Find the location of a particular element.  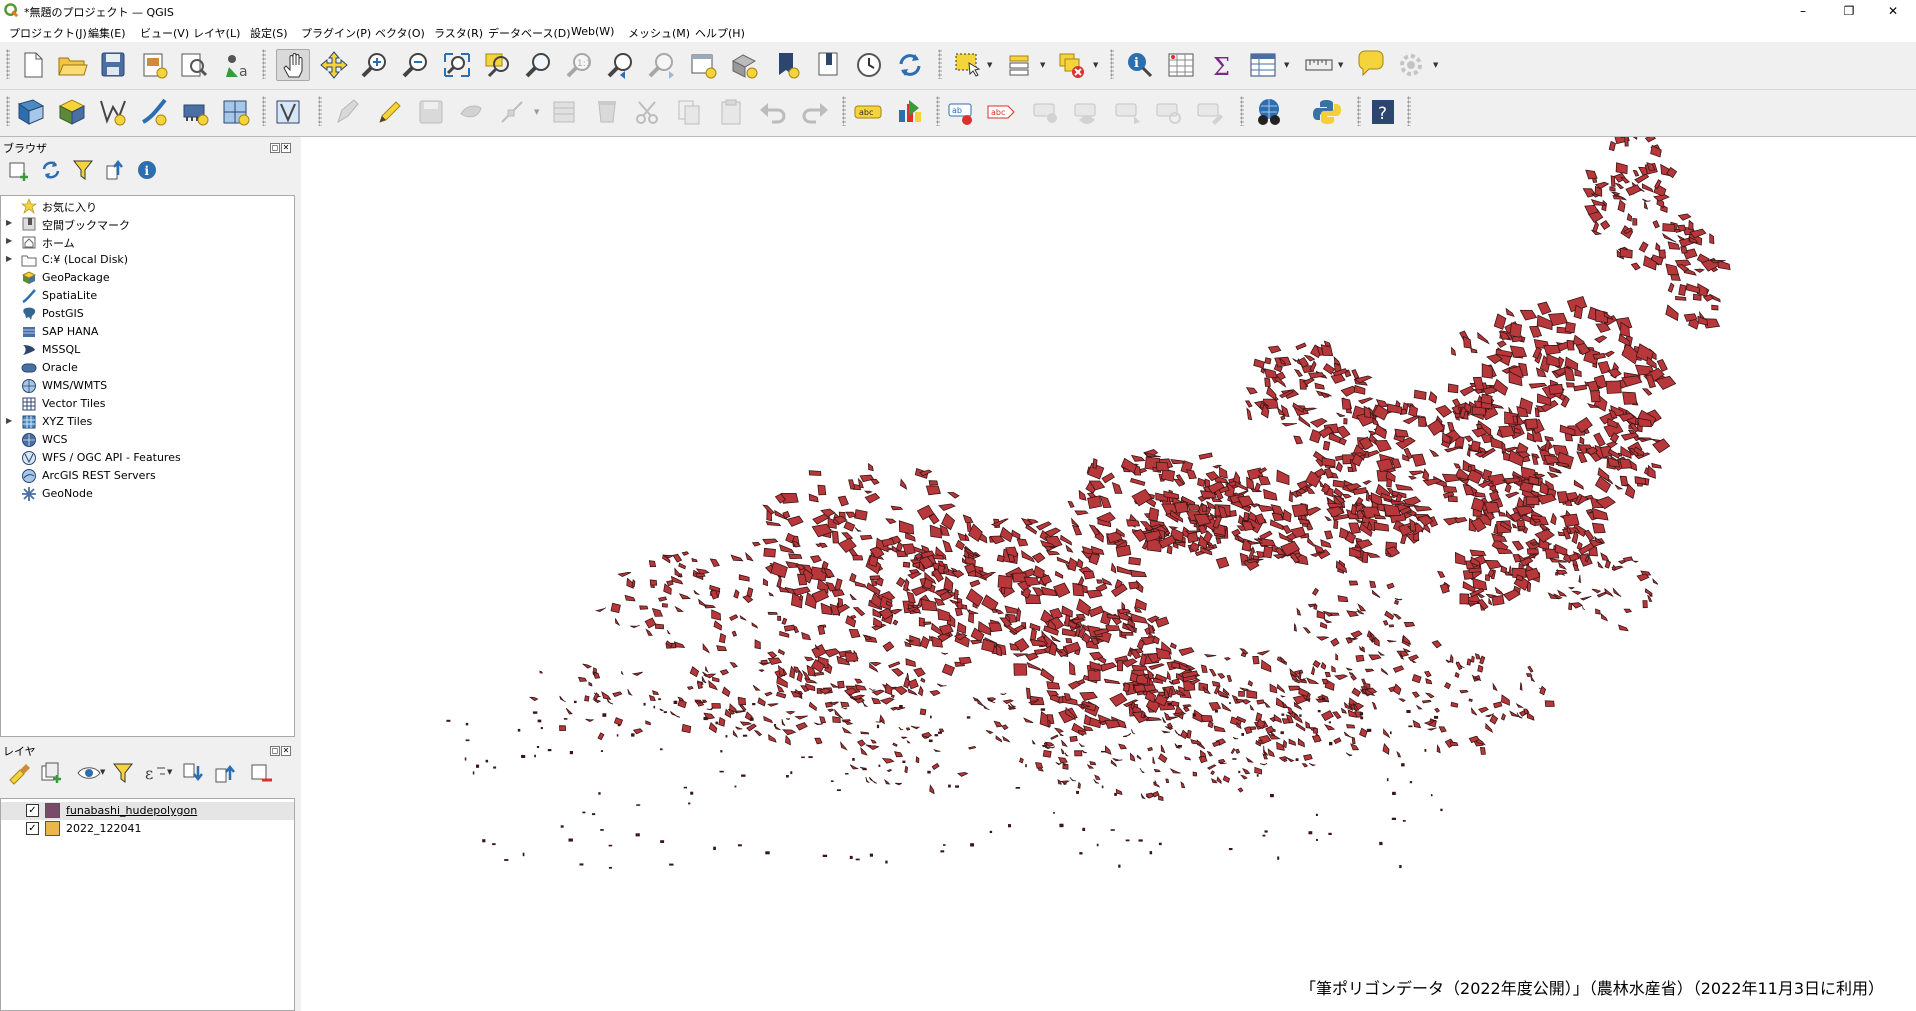

zoom-to-selection-tool is located at coordinates (498, 65).